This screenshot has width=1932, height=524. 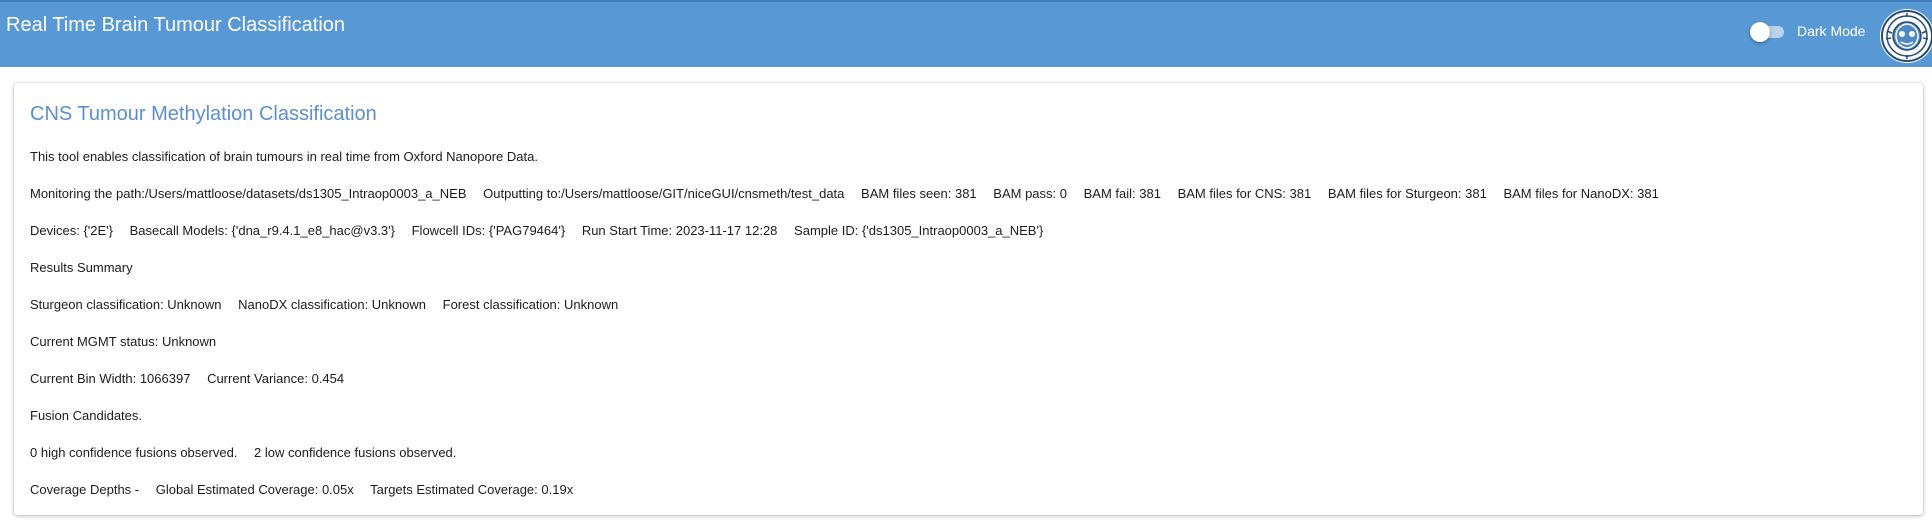 What do you see at coordinates (1906, 36) in the screenshot?
I see `lab-logo-icon` at bounding box center [1906, 36].